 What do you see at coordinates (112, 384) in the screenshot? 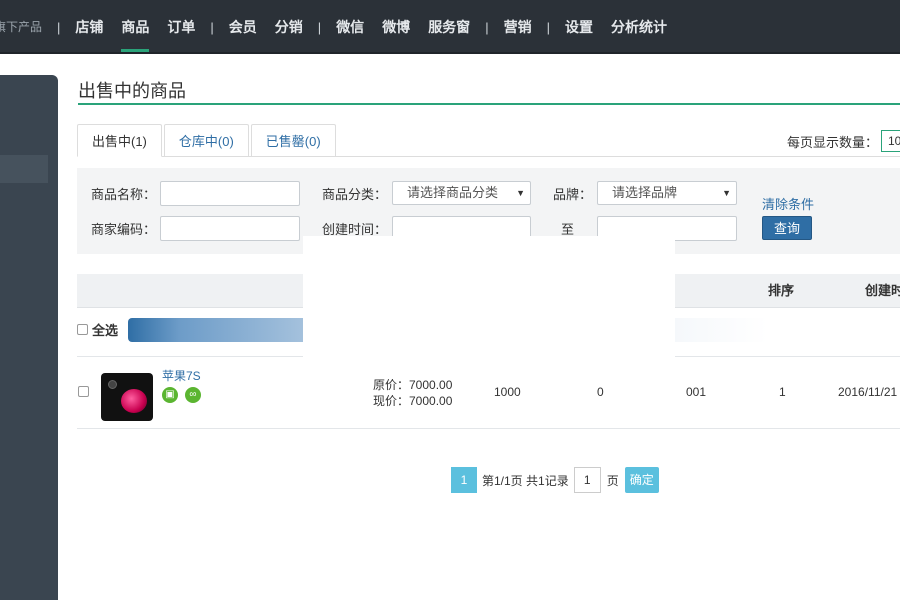
I see `camera-lens-shape` at bounding box center [112, 384].